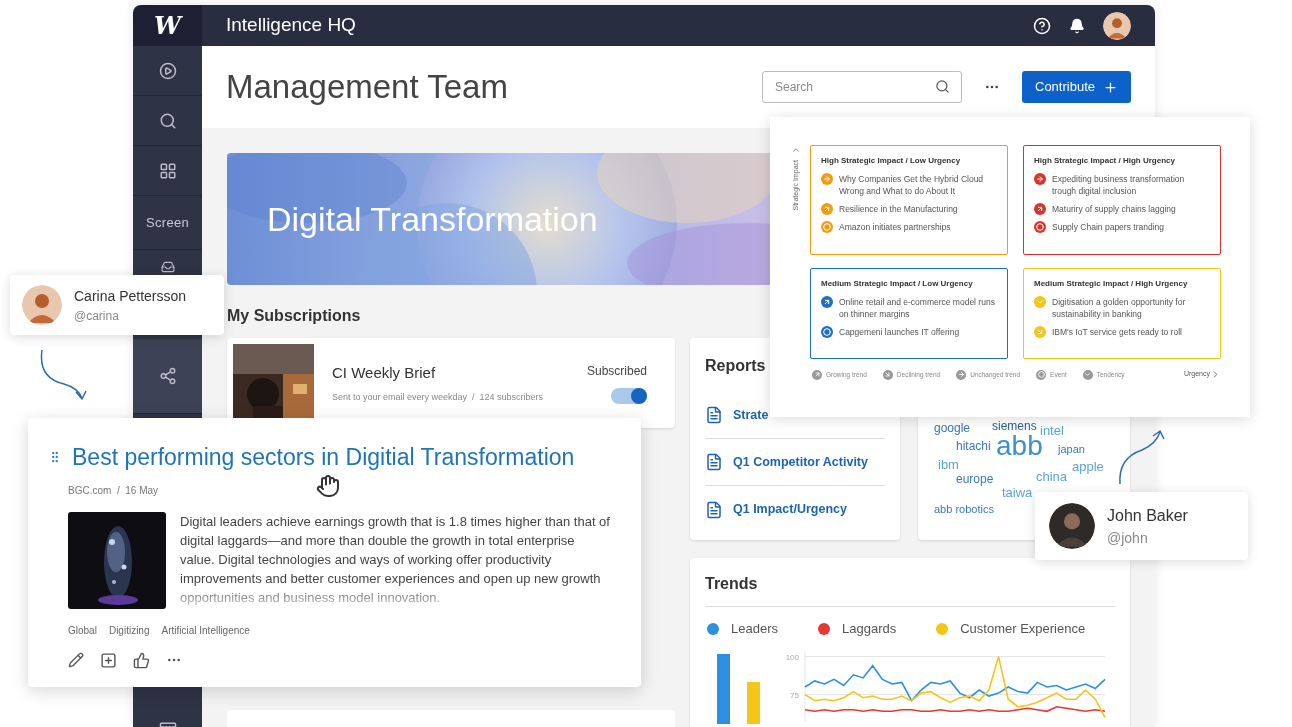  Describe the element at coordinates (1147, 515) in the screenshot. I see `person-name: John Baker` at that location.